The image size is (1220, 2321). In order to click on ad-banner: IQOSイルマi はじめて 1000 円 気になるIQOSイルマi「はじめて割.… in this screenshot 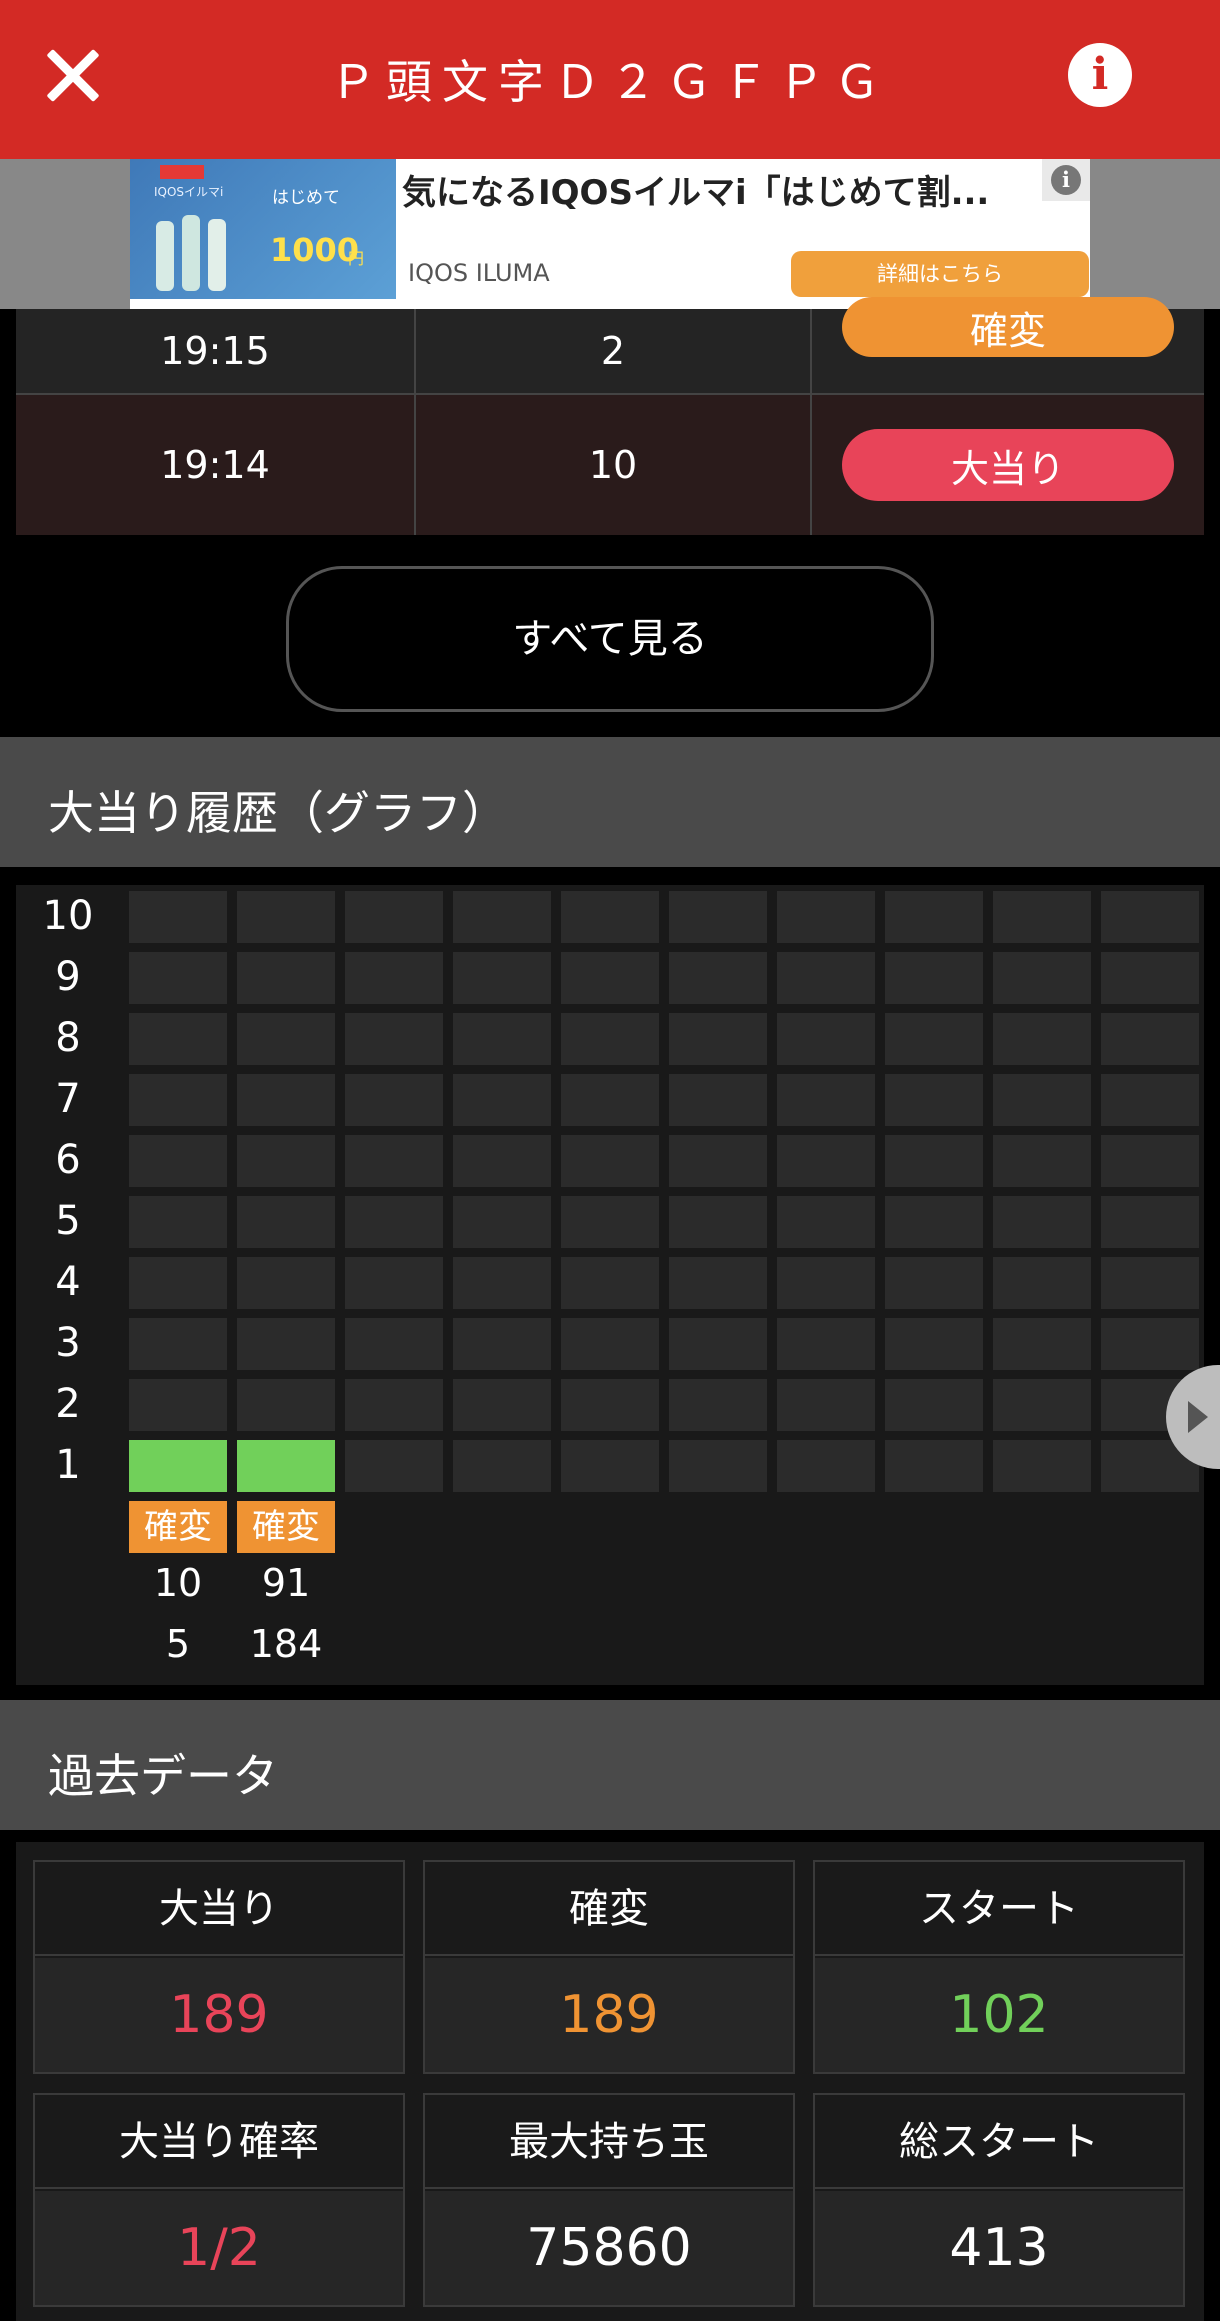, I will do `click(610, 234)`.